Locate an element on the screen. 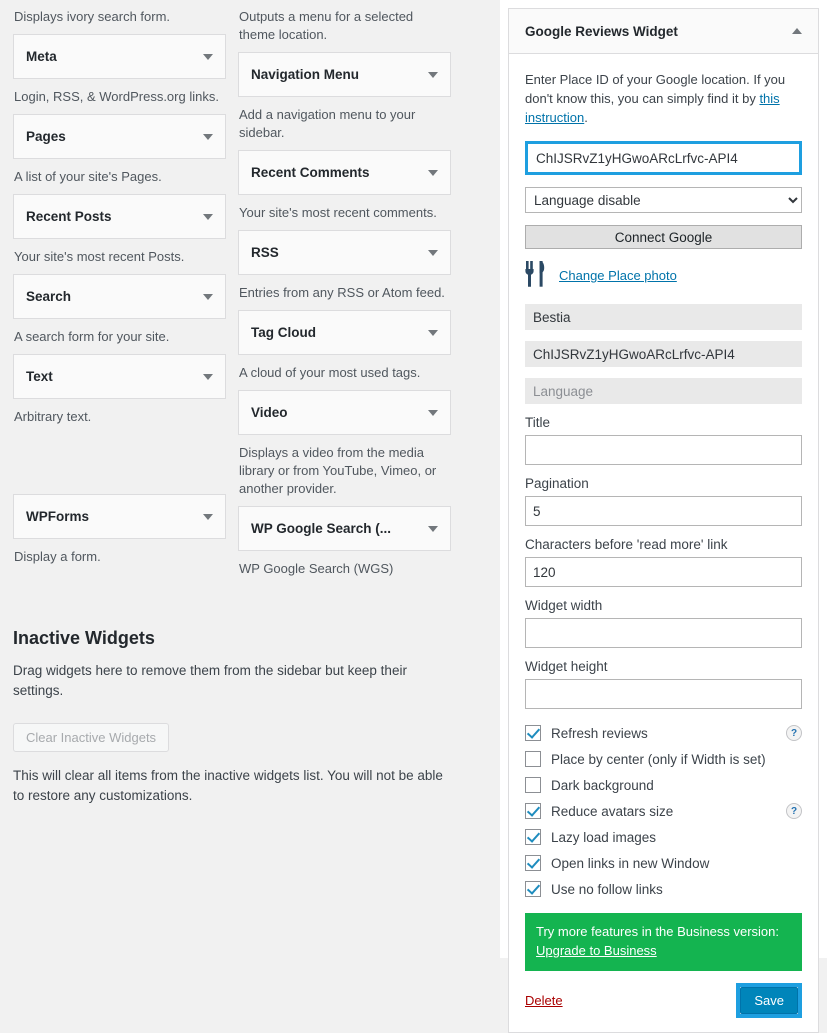 The image size is (827, 1033). field-label: Widget width is located at coordinates (564, 605).